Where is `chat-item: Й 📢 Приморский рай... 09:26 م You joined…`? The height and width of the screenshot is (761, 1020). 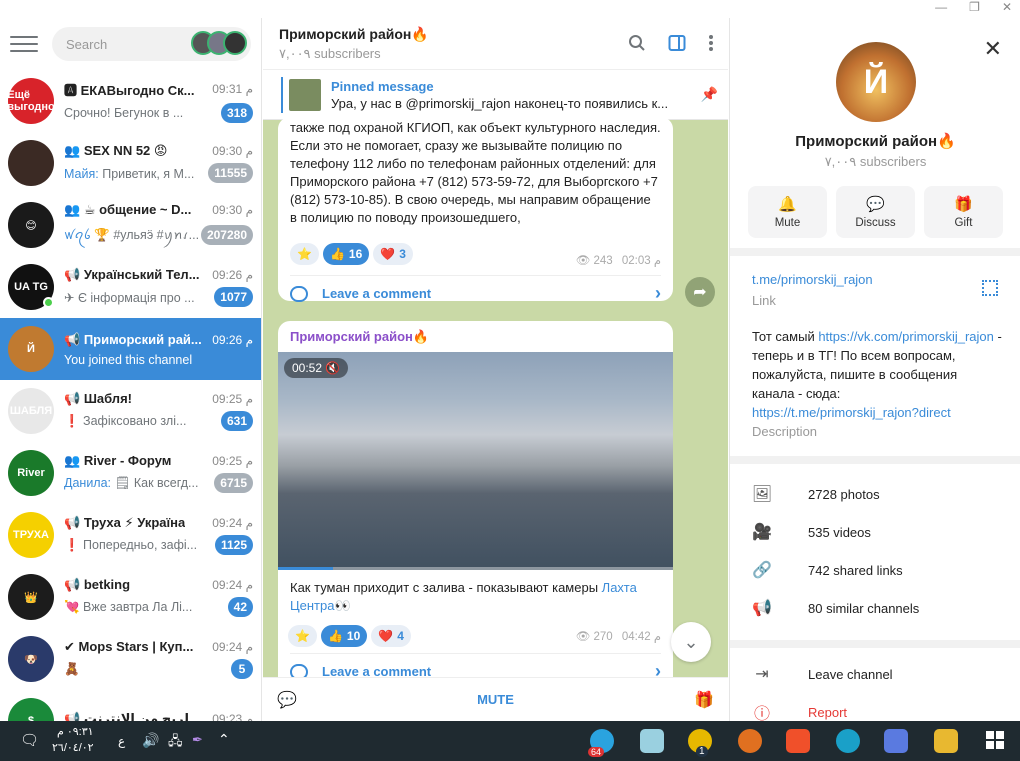 chat-item: Й 📢 Приморский рай... 09:26 م You joined… is located at coordinates (130, 349).